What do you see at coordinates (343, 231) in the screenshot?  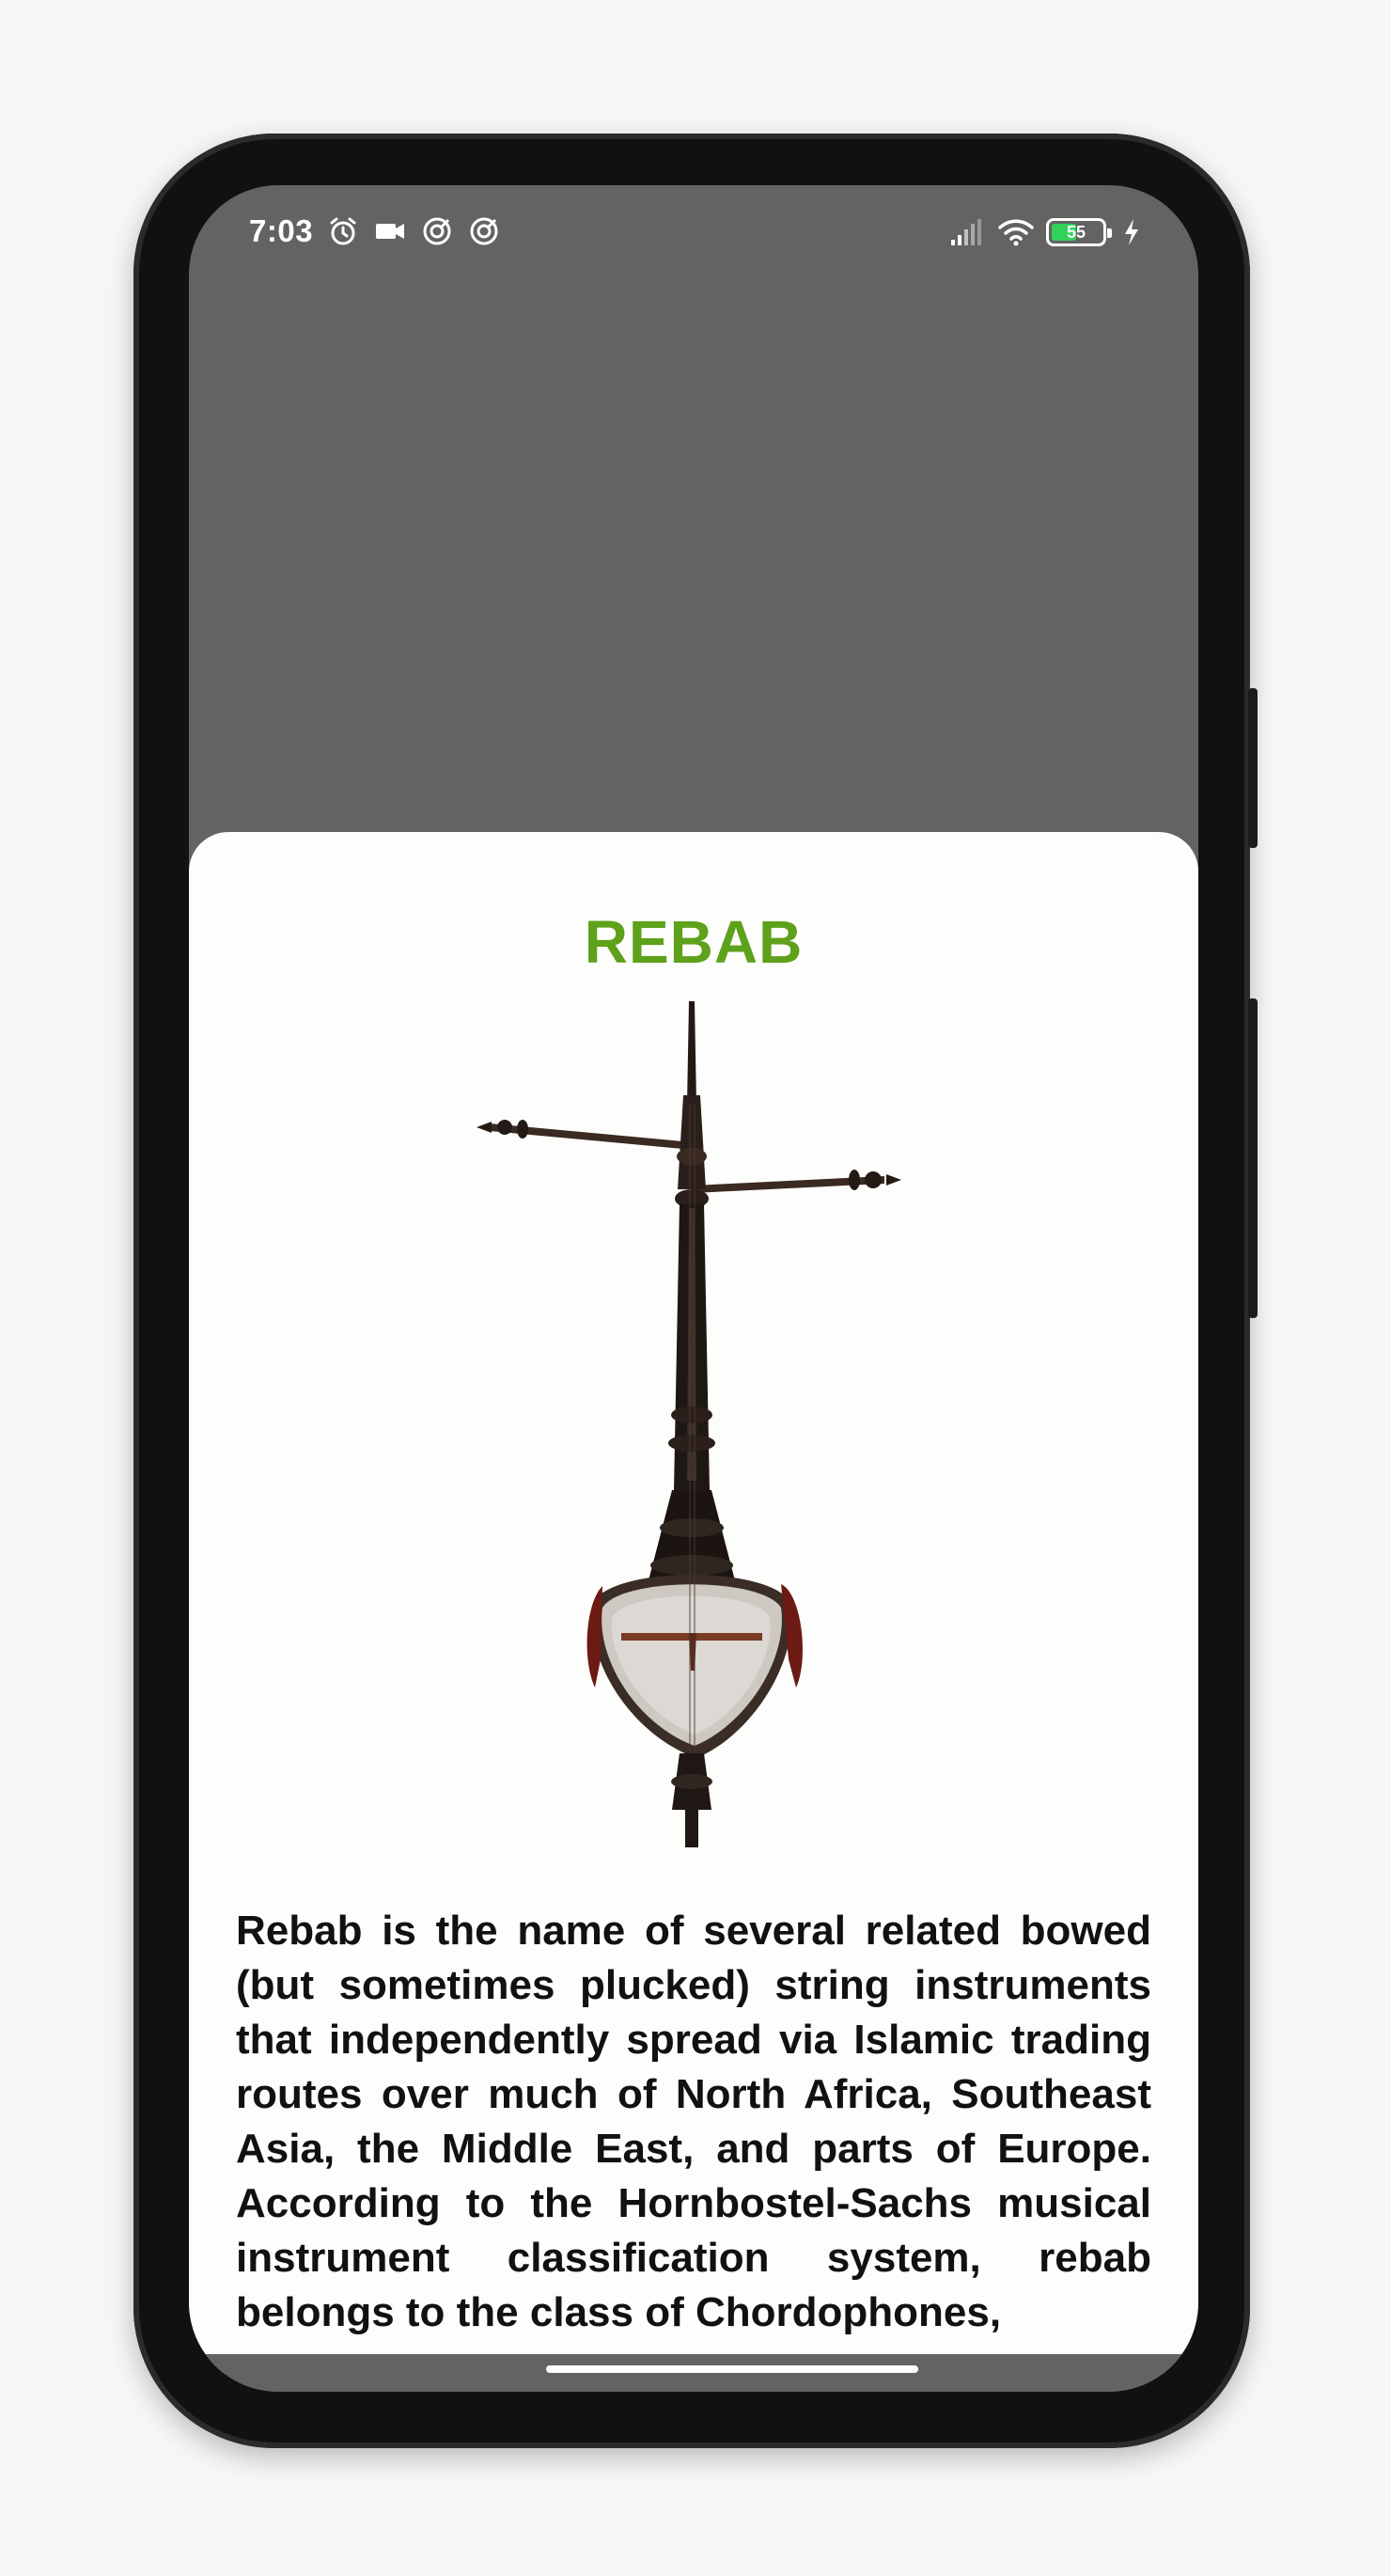 I see `alarm-icon` at bounding box center [343, 231].